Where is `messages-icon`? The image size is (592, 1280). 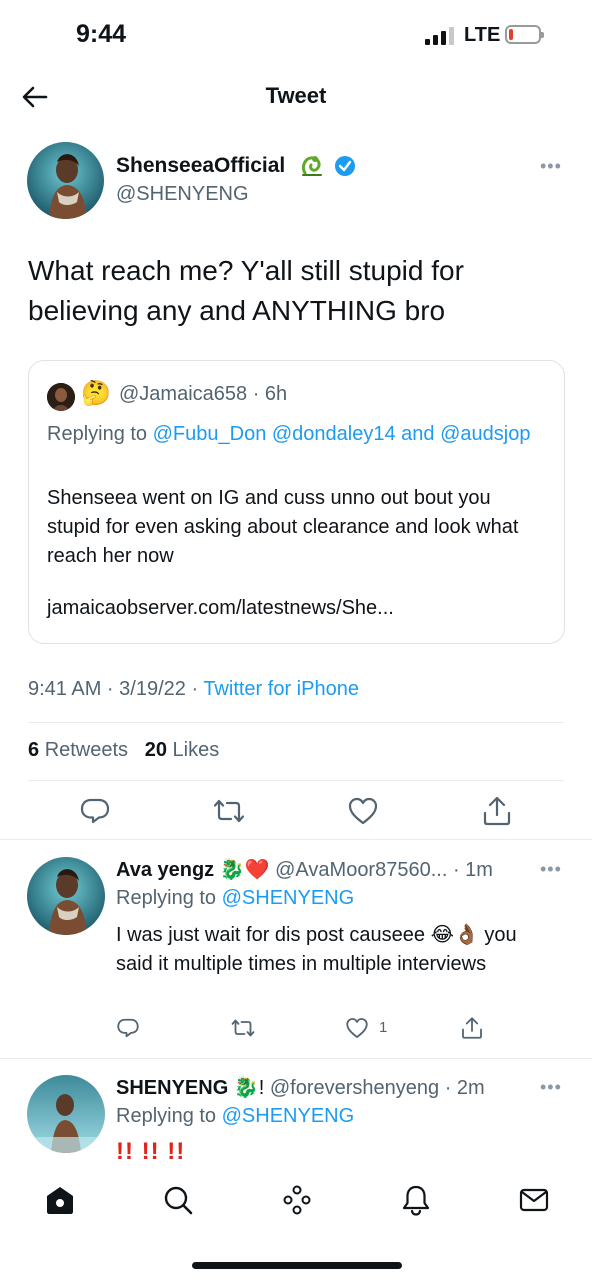
messages-icon is located at coordinates (534, 1200).